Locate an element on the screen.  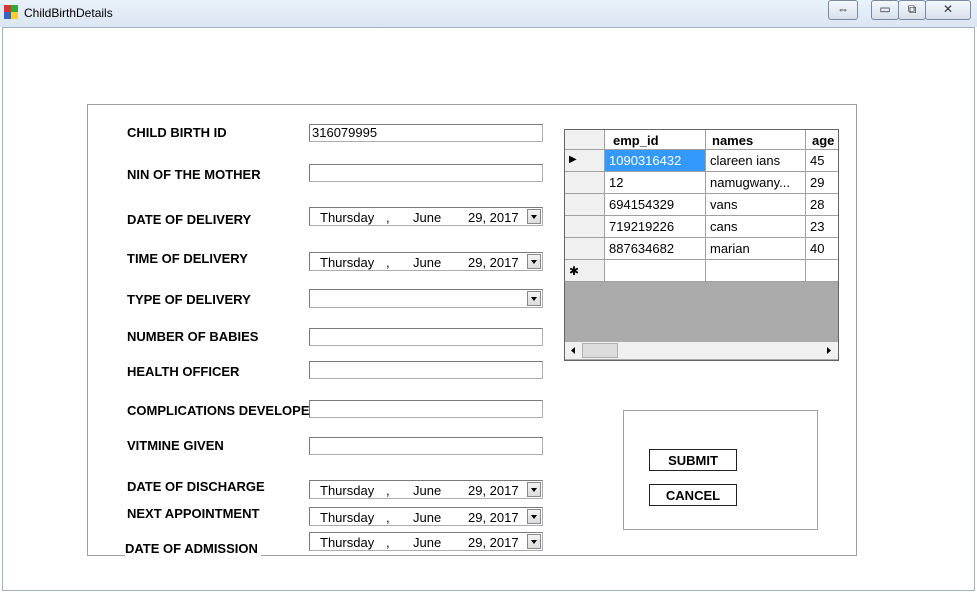
snap-icon: ⇔ is located at coordinates (843, 10).